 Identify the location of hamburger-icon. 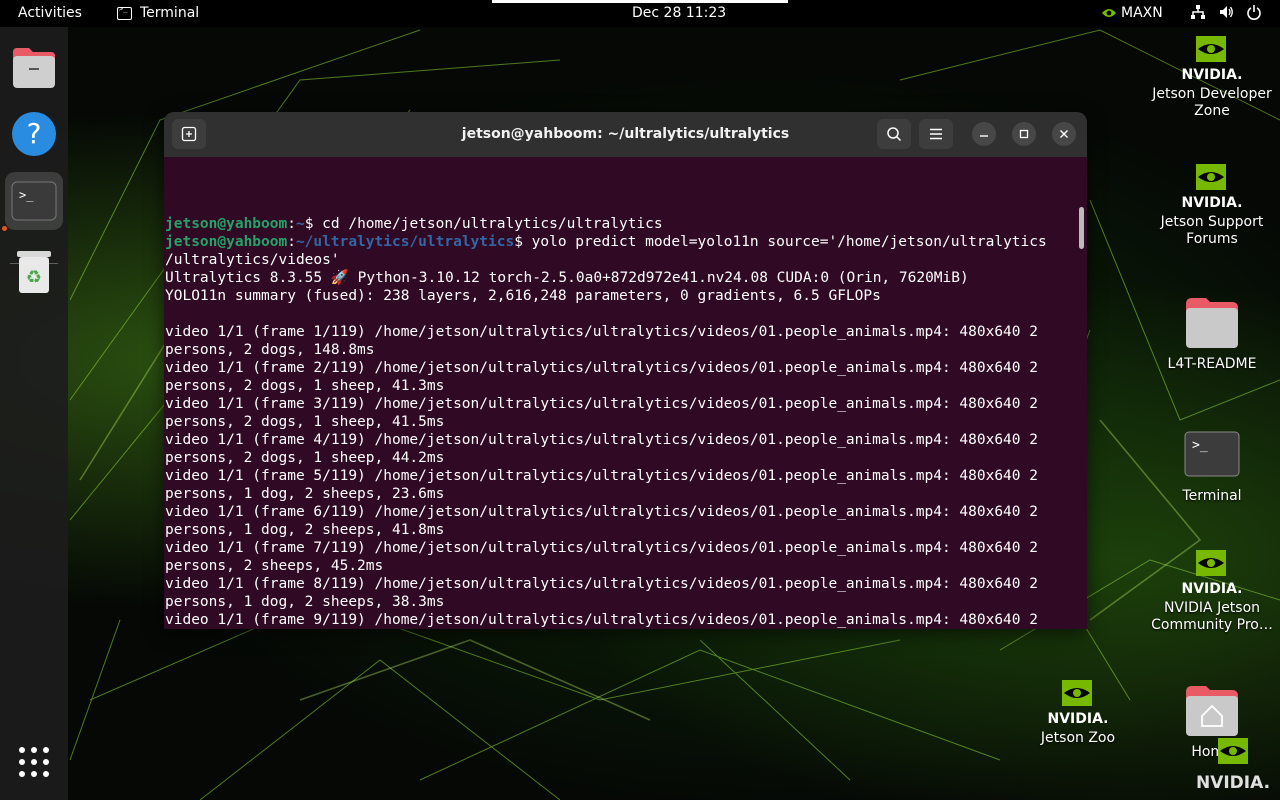
(936, 134).